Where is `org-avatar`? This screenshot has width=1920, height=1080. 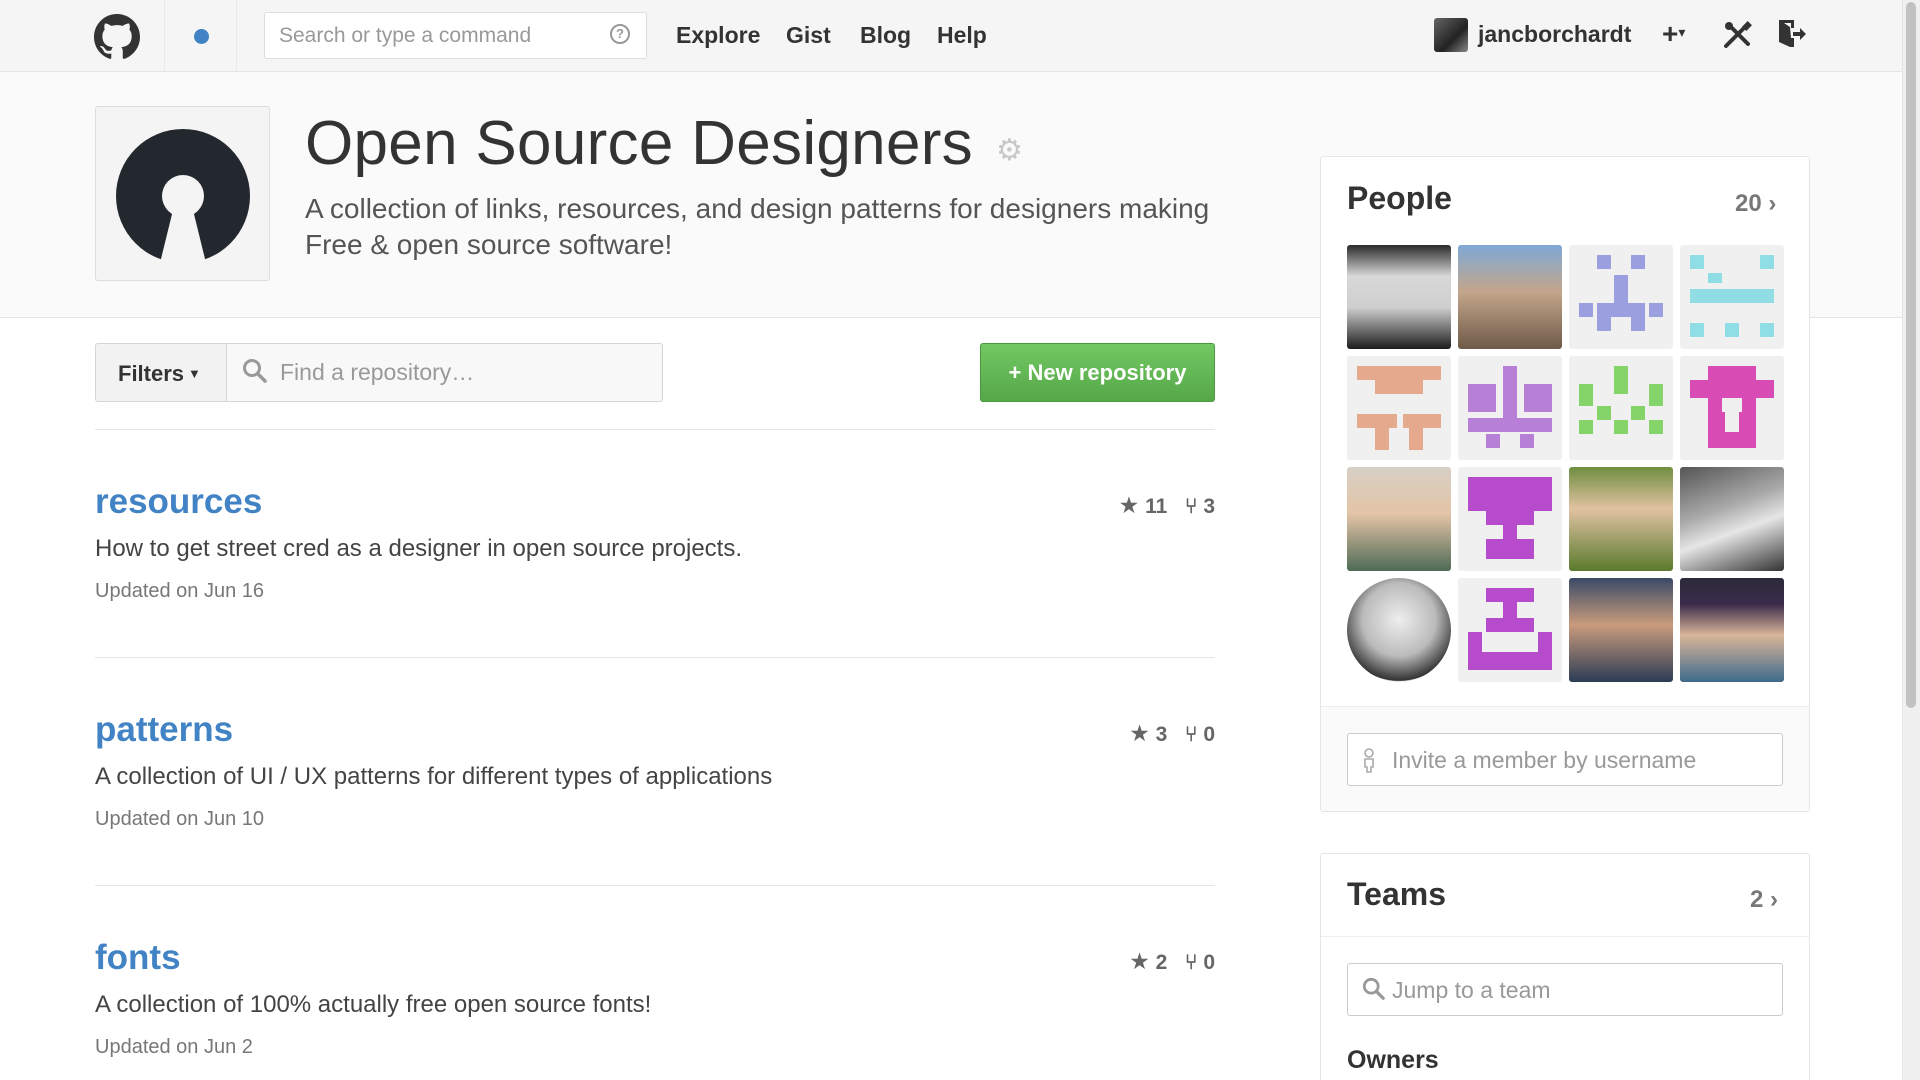
org-avatar is located at coordinates (182, 193).